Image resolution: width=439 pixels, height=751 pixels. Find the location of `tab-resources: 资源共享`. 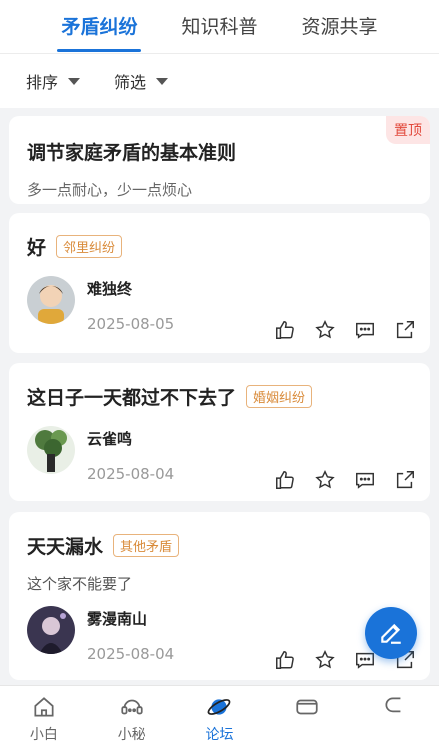

tab-resources: 资源共享 is located at coordinates (340, 27).